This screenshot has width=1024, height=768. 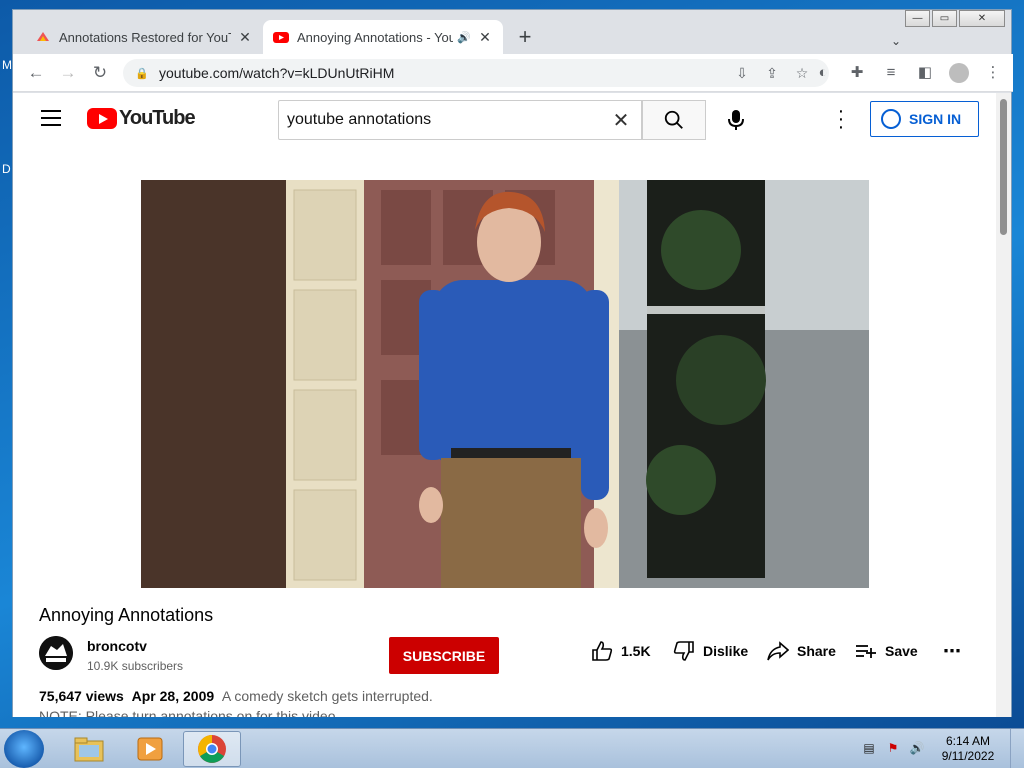 I want to click on toolbar-actions: ◐ ✚ ≡ ◧ ⋮, so click(x=908, y=73).